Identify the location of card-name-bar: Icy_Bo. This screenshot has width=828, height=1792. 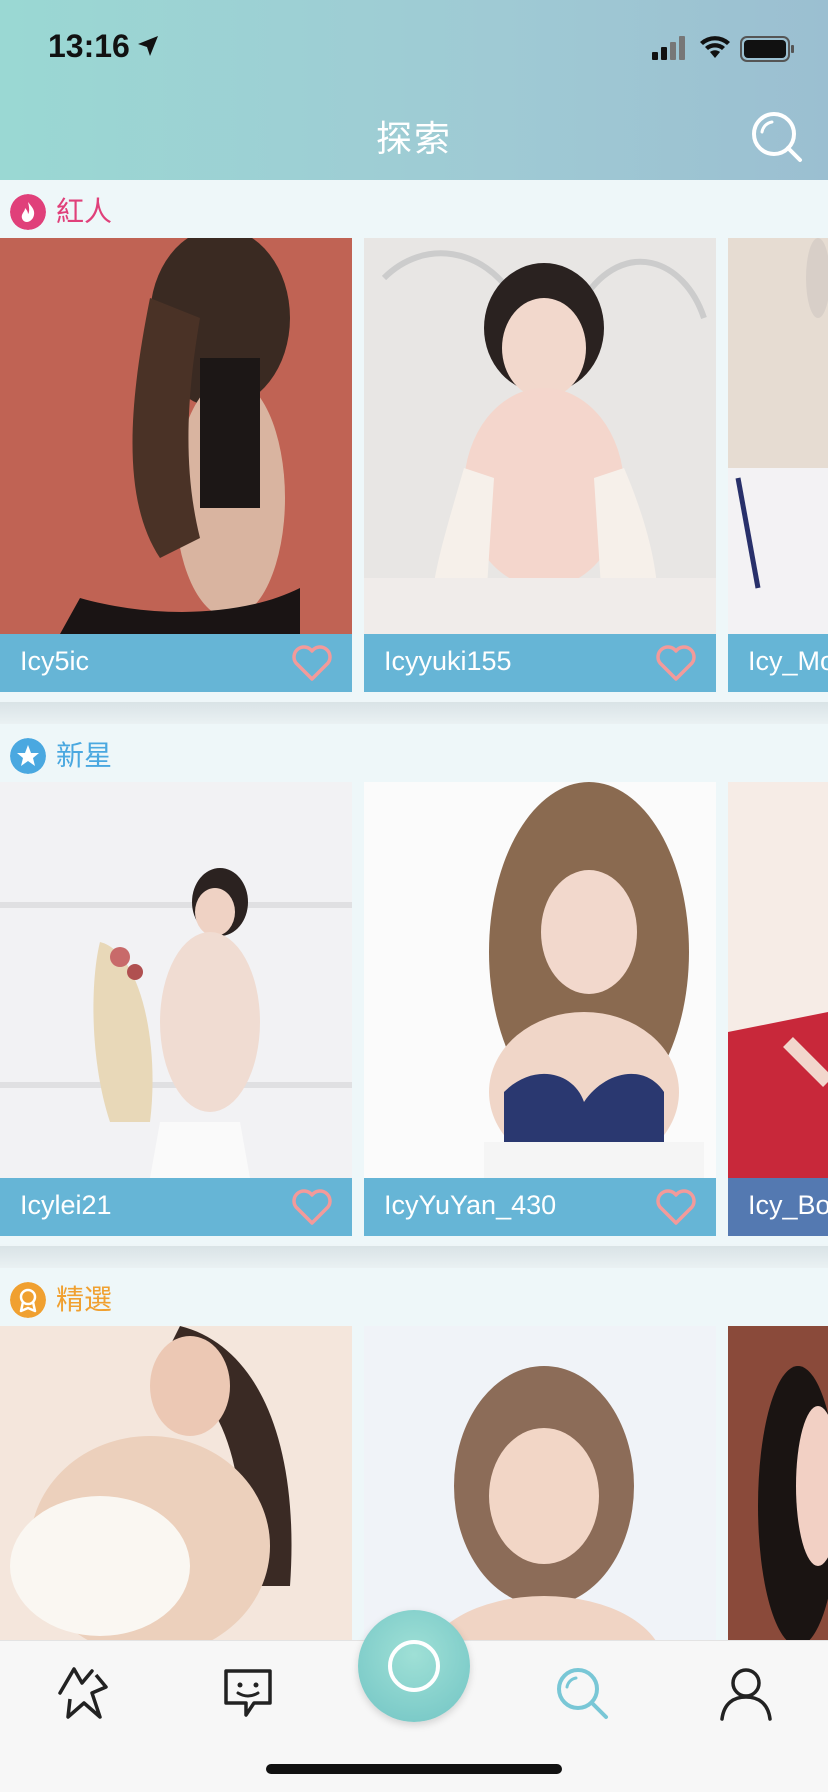
(778, 1207).